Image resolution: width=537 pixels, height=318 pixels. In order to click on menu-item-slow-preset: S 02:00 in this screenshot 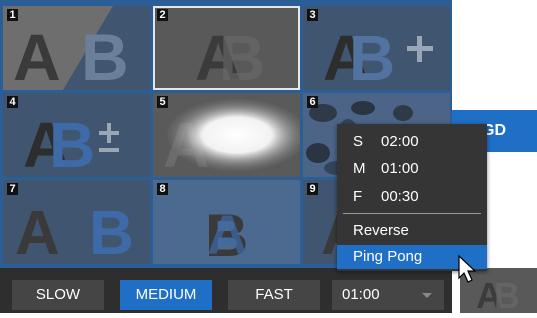, I will do `click(412, 142)`.